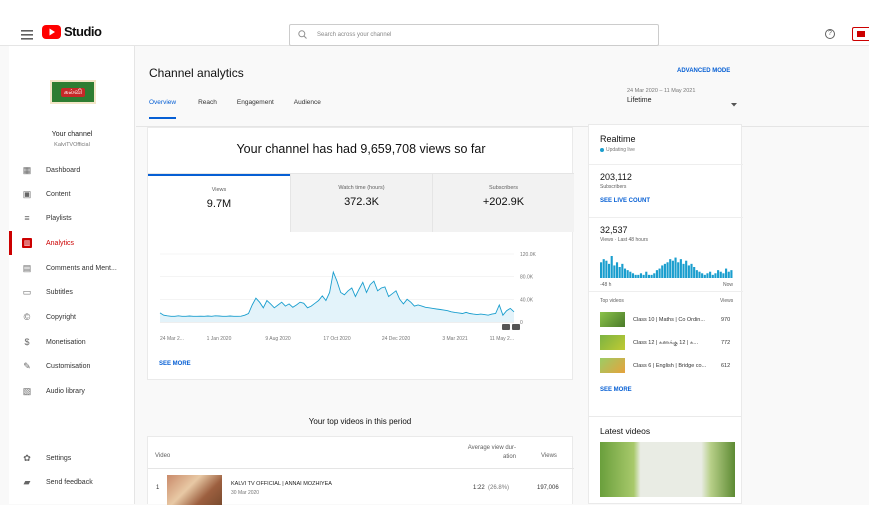 The width and height of the screenshot is (869, 505). I want to click on menu-icon, so click(27, 33).